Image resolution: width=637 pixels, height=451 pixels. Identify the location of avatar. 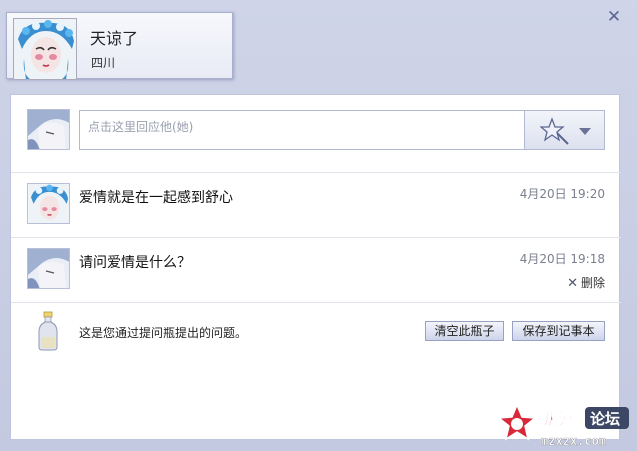
(45, 49).